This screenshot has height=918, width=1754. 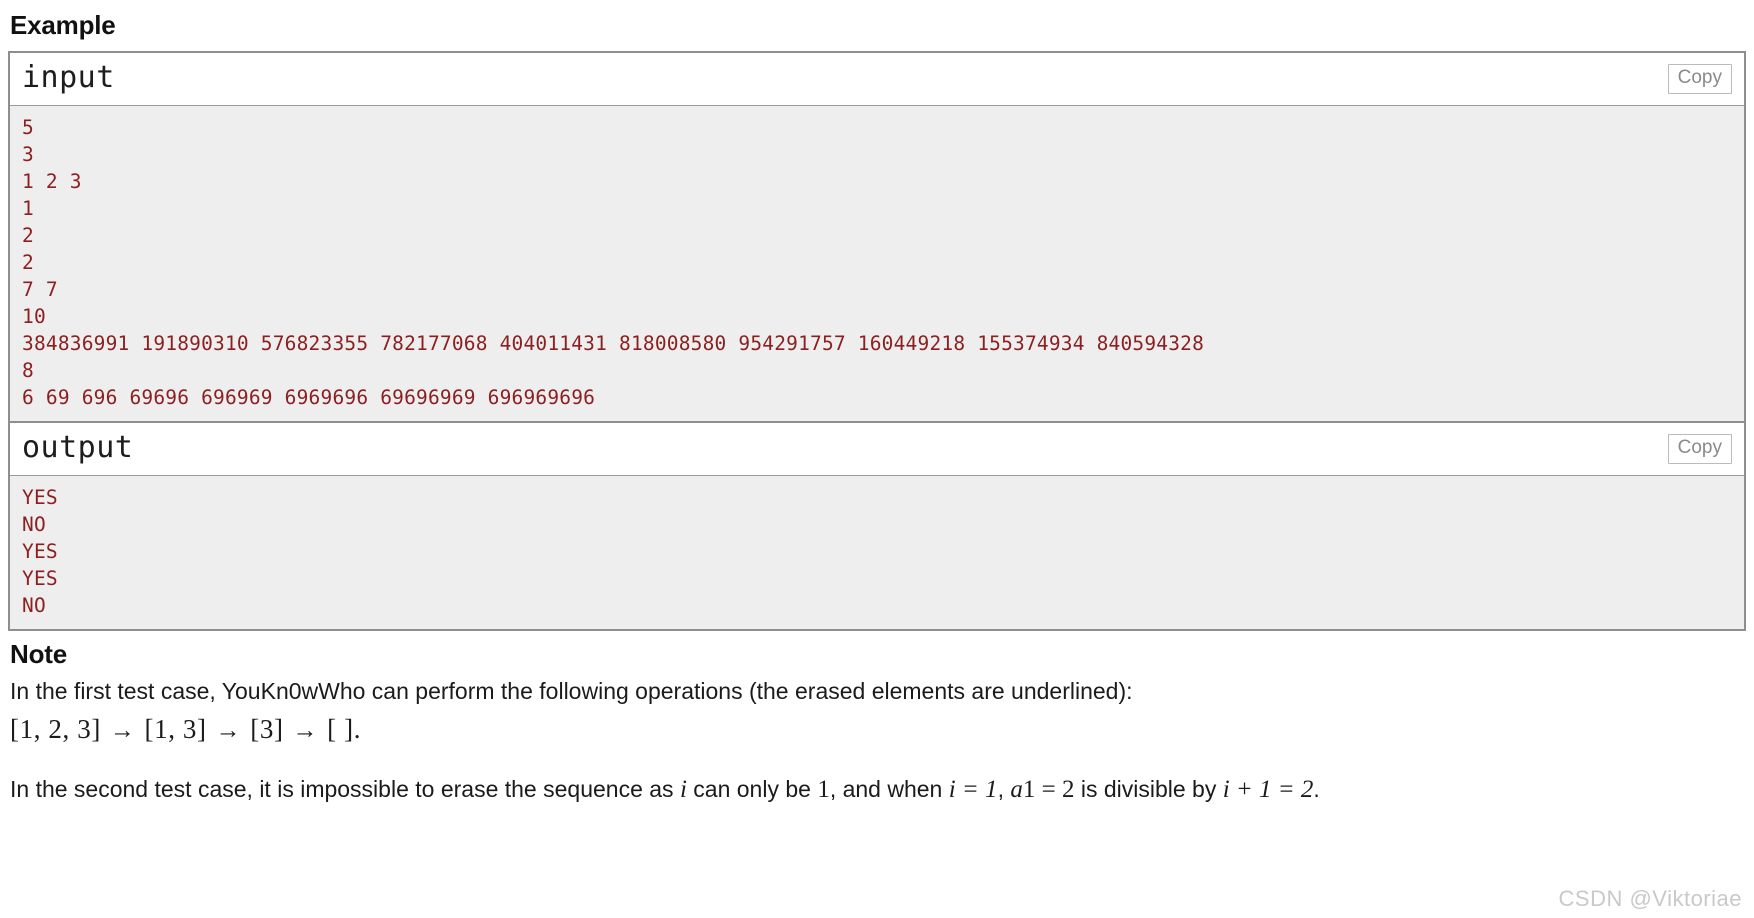 I want to click on copy-output-button: Copy, so click(x=1699, y=449).